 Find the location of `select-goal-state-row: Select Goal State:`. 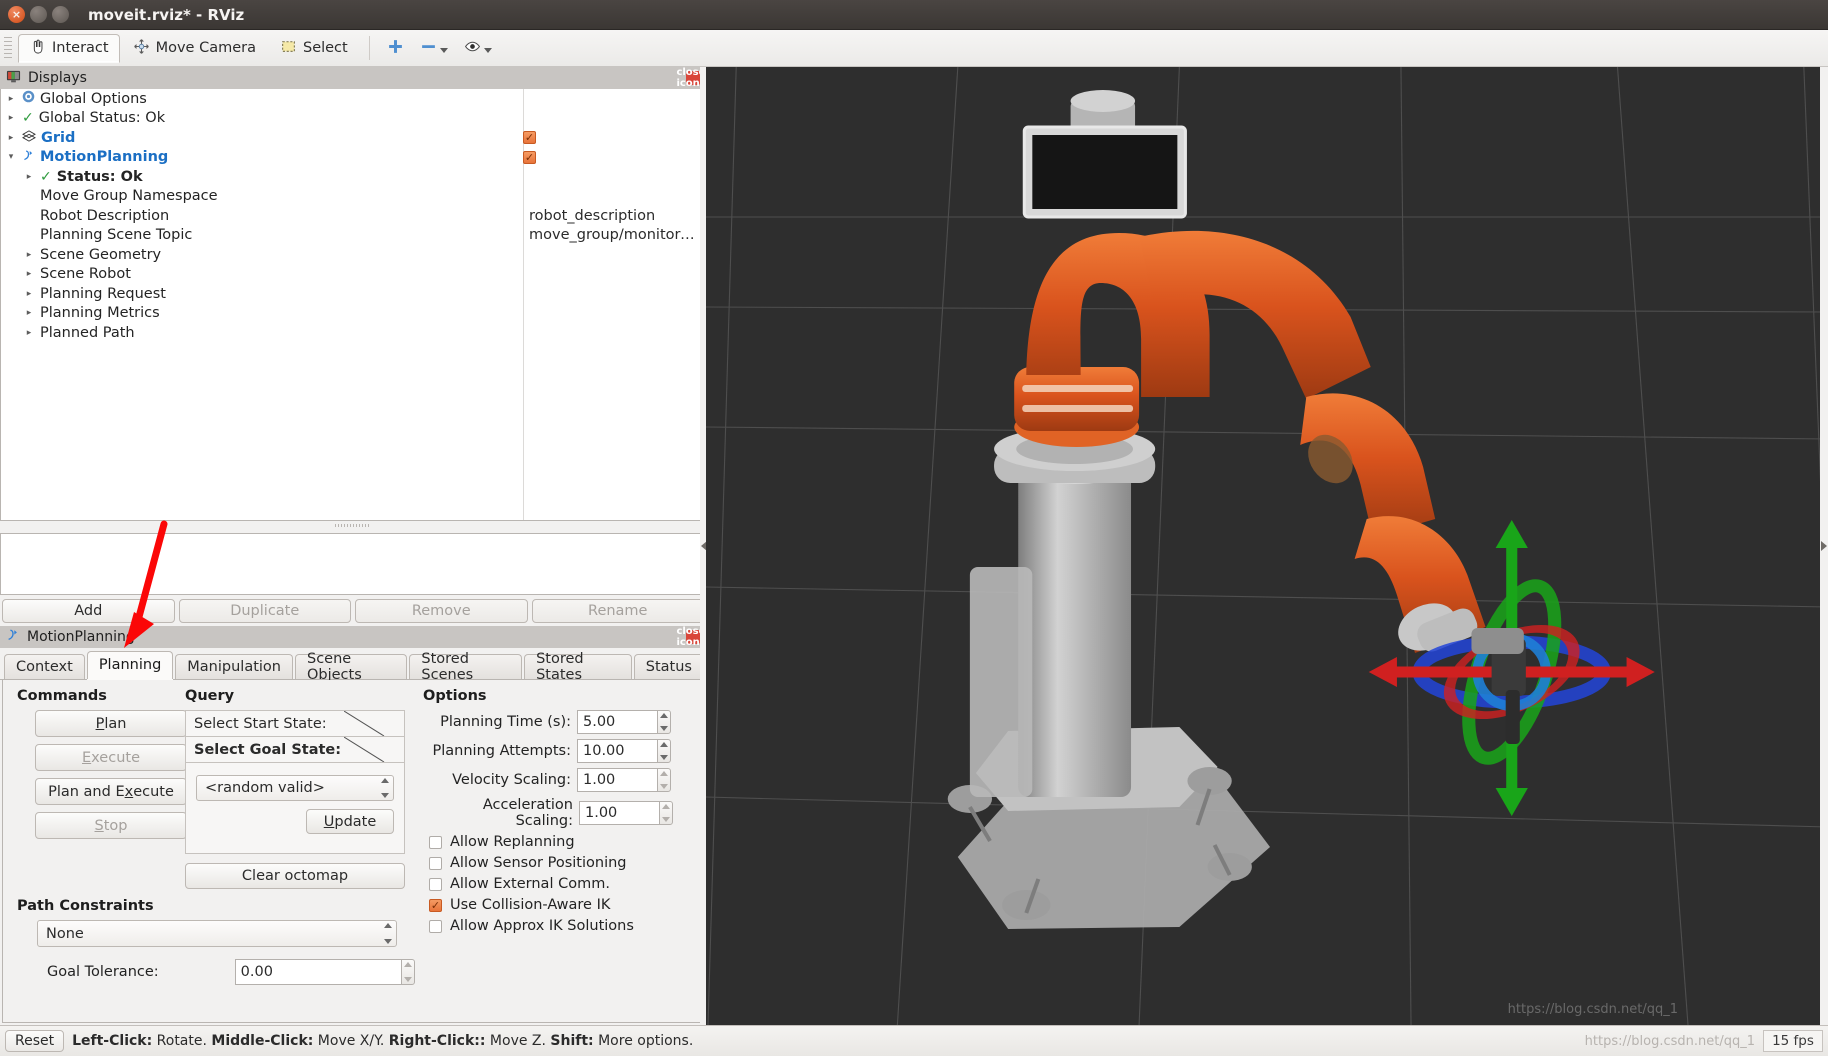

select-goal-state-row: Select Goal State: is located at coordinates (295, 750).